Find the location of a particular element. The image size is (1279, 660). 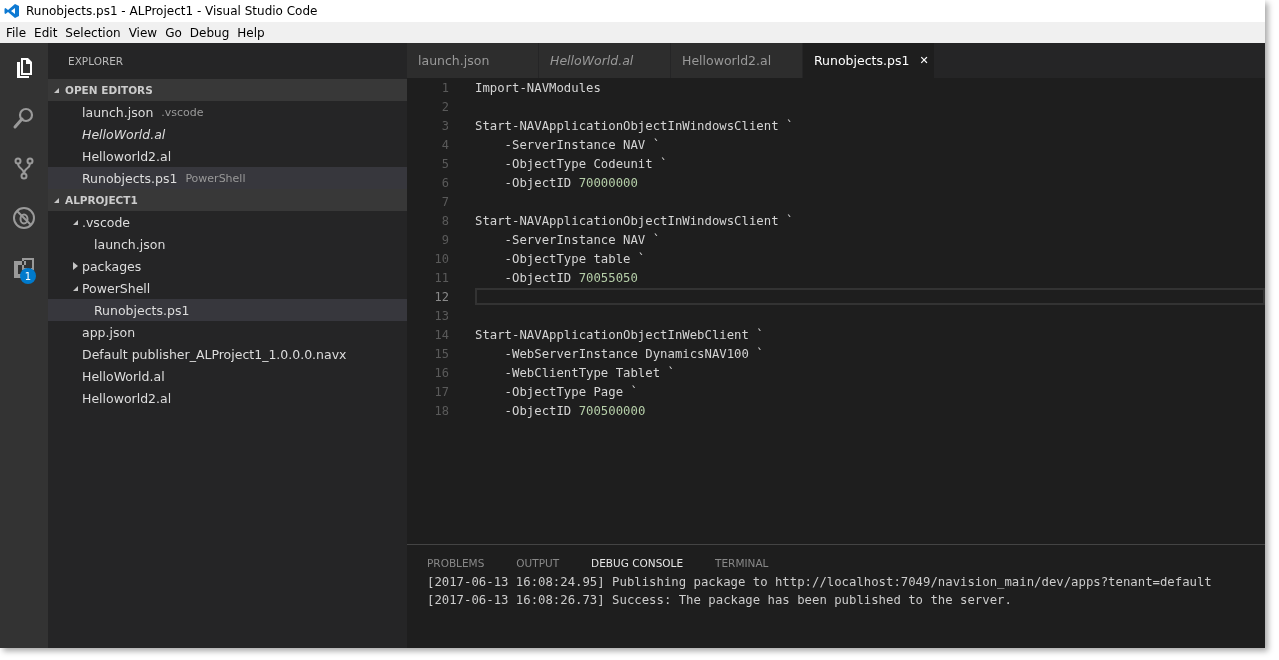

line-number: 6 is located at coordinates (444, 182).